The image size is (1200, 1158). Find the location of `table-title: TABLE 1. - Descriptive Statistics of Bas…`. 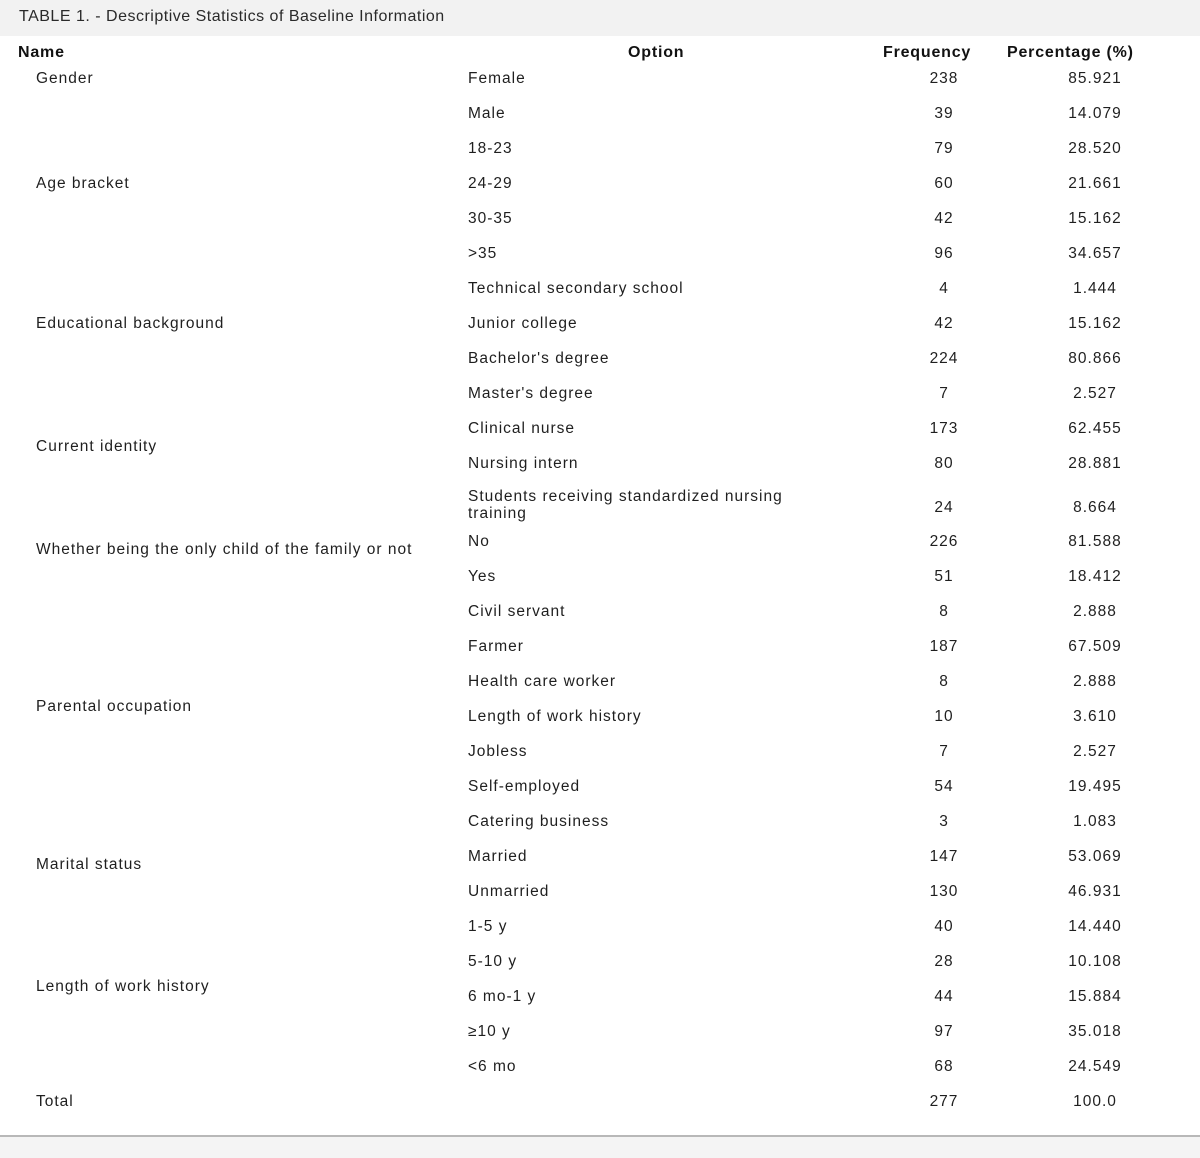

table-title: TABLE 1. - Descriptive Statistics of Bas… is located at coordinates (232, 16).